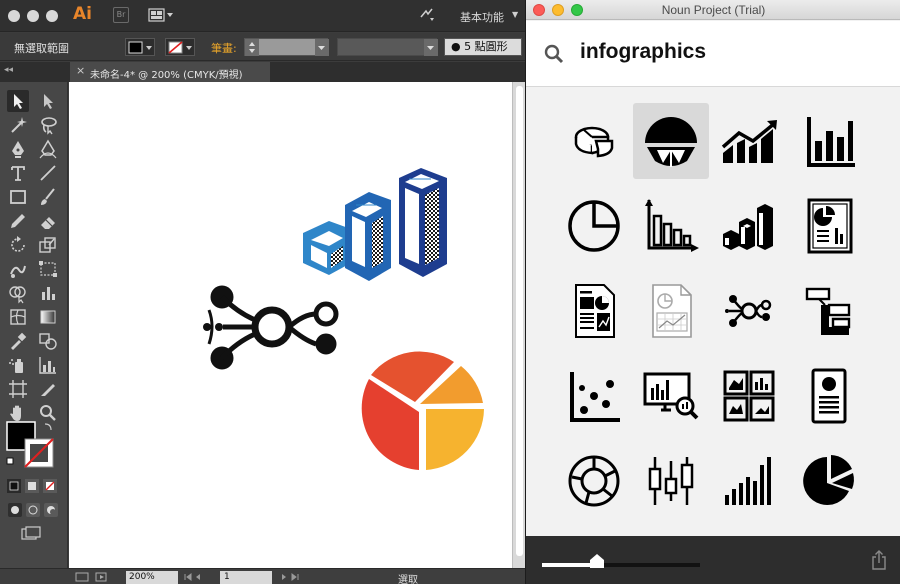  What do you see at coordinates (48, 389) in the screenshot?
I see `slice-tool` at bounding box center [48, 389].